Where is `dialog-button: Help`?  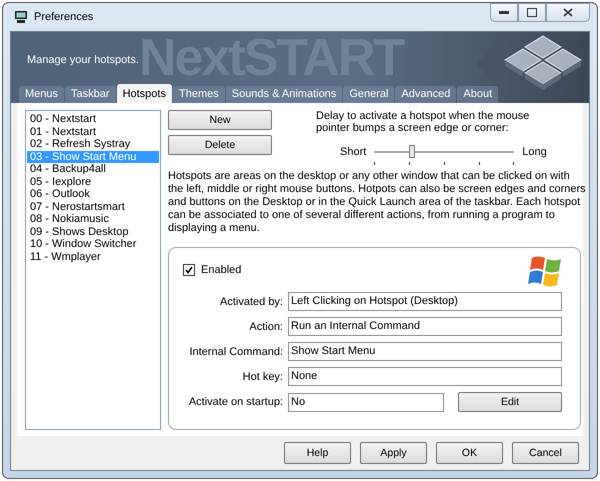 dialog-button: Help is located at coordinates (317, 453).